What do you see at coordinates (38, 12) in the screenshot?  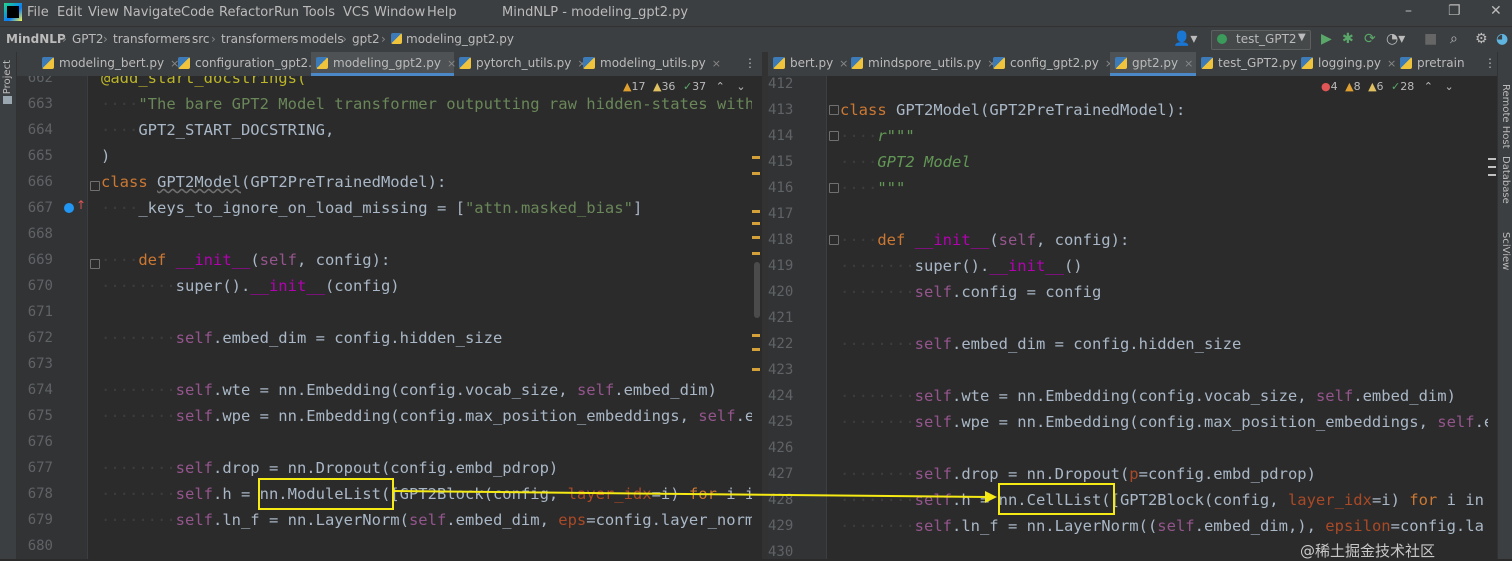 I see `menu-file: File` at bounding box center [38, 12].